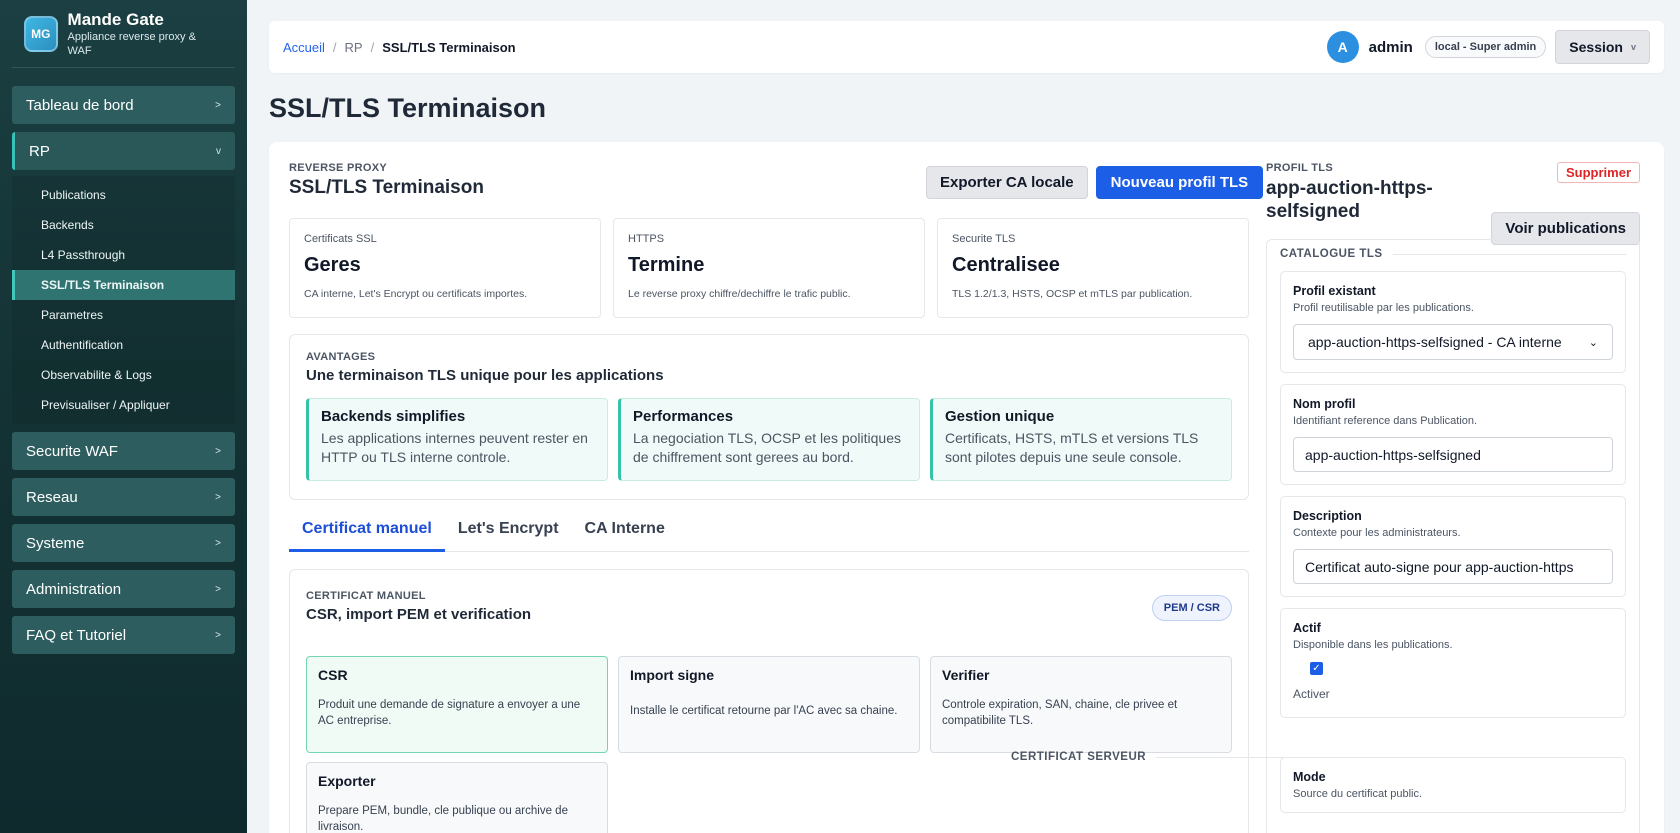 The image size is (1680, 833). I want to click on subnav-l4-passthrough: L4 Passthrough, so click(123, 255).